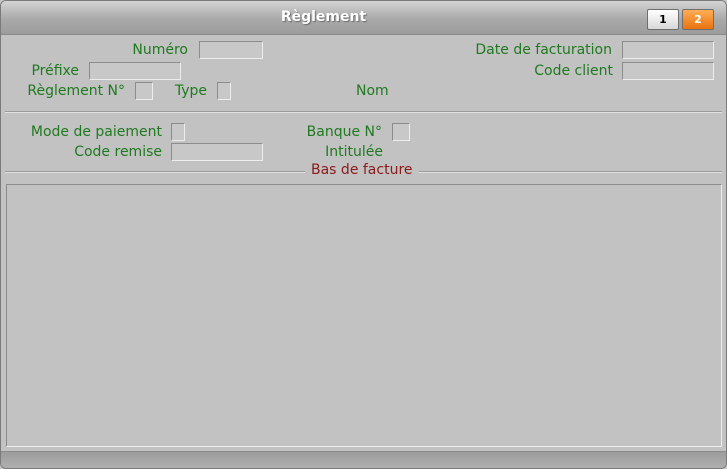 The image size is (727, 469). What do you see at coordinates (224, 91) in the screenshot?
I see `type-field` at bounding box center [224, 91].